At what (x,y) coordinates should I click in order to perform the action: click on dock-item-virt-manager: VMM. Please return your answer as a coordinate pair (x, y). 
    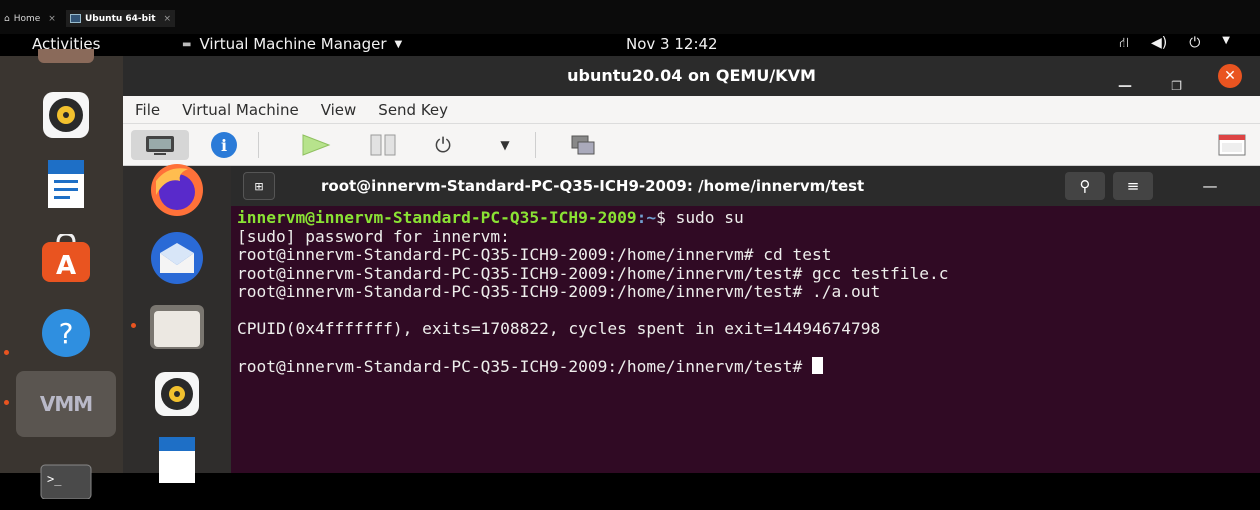
    Looking at the image, I should click on (66, 404).